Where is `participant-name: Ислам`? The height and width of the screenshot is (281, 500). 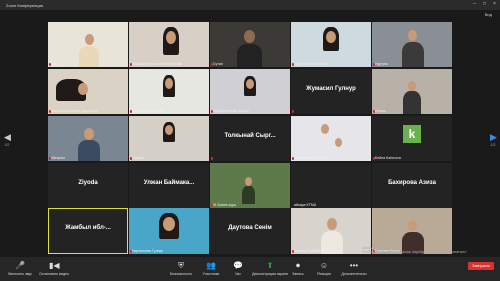 participant-name: Ислам is located at coordinates (380, 111).